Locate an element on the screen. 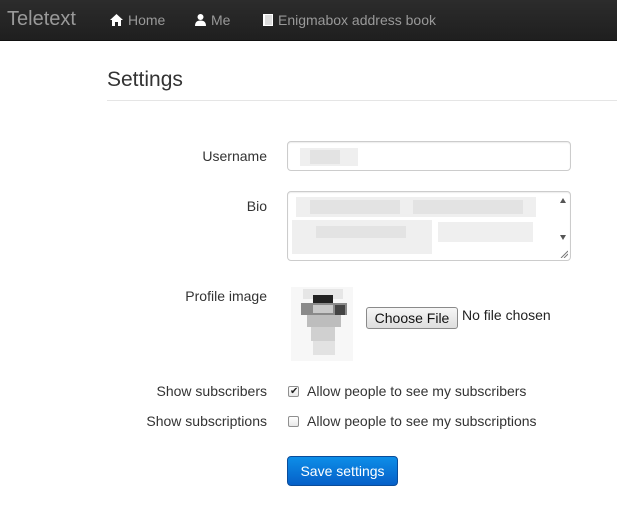  book-icon is located at coordinates (268, 20).